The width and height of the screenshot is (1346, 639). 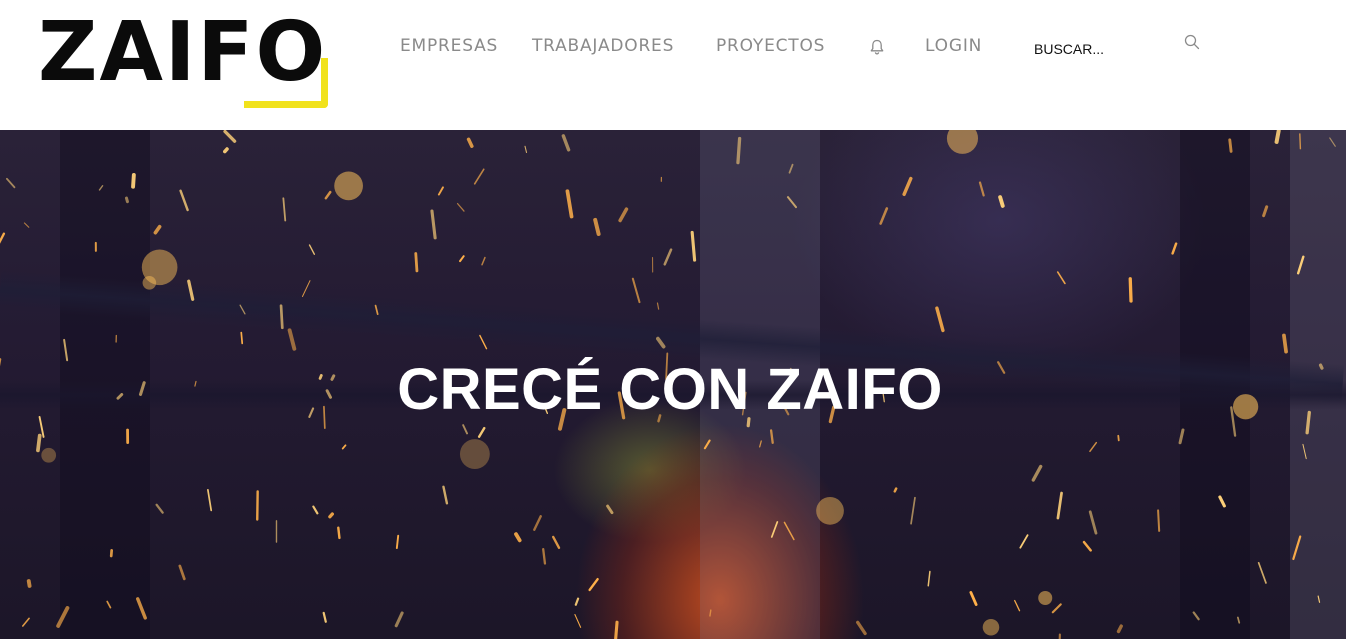 I want to click on nav-empresas: EMPRESAS, so click(x=449, y=48).